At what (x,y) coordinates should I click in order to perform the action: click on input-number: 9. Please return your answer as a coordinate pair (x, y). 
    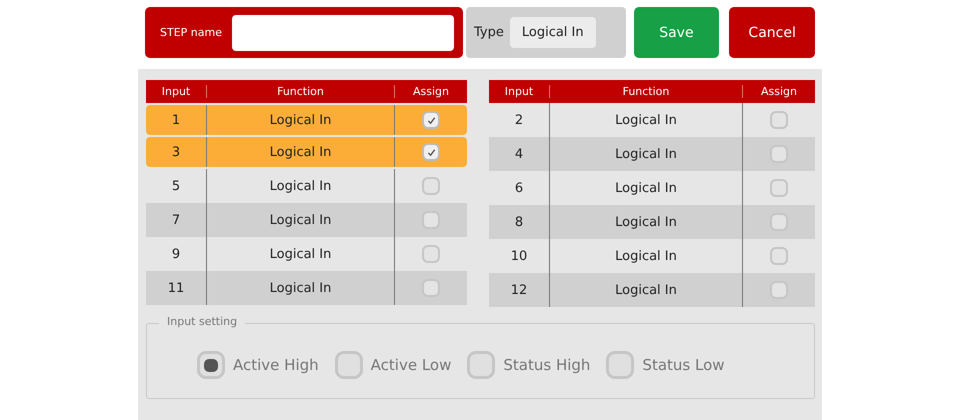
    Looking at the image, I should click on (176, 254).